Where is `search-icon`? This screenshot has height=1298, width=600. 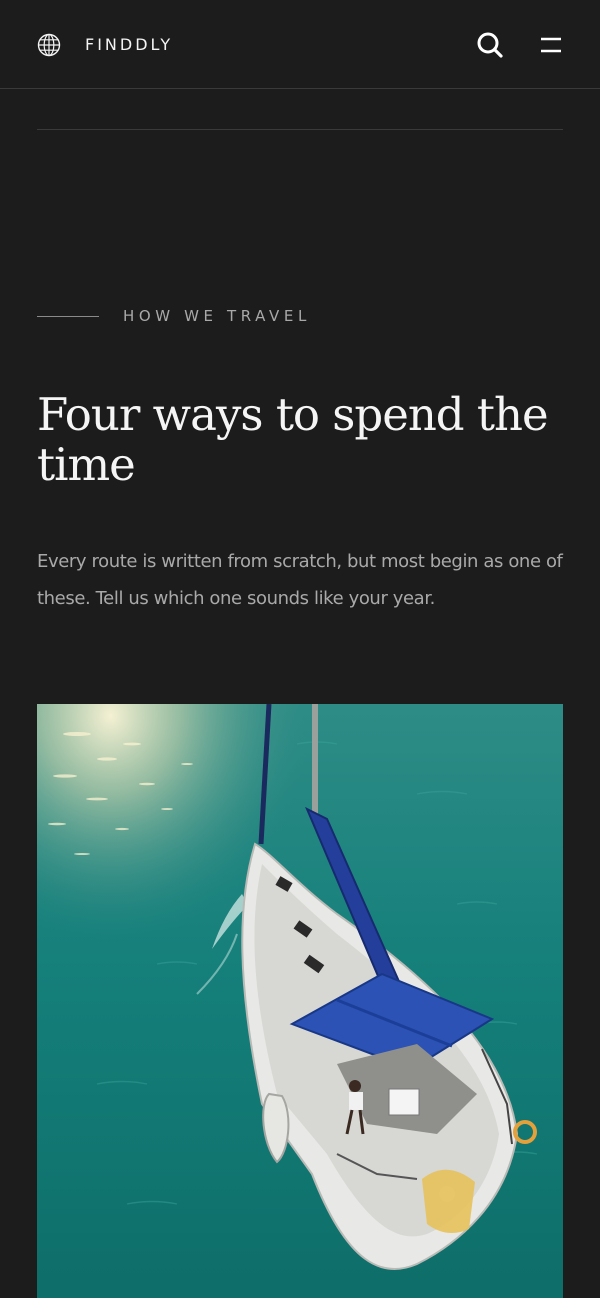
search-icon is located at coordinates (490, 45).